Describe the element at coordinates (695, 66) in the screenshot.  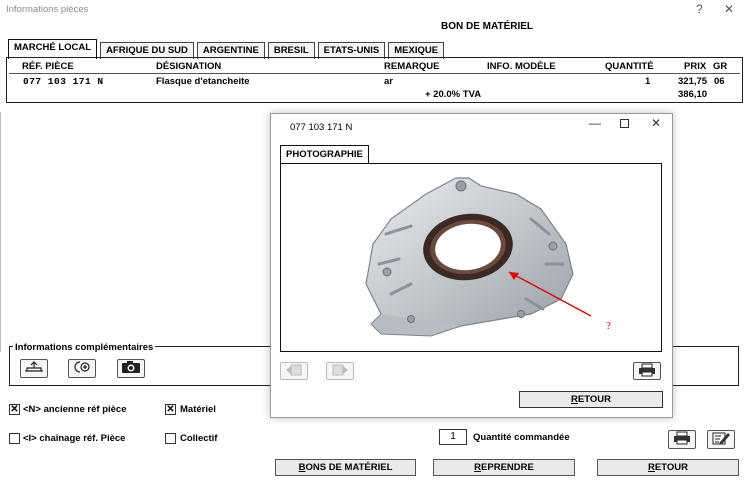
I see `col-prix-header: PRIX` at that location.